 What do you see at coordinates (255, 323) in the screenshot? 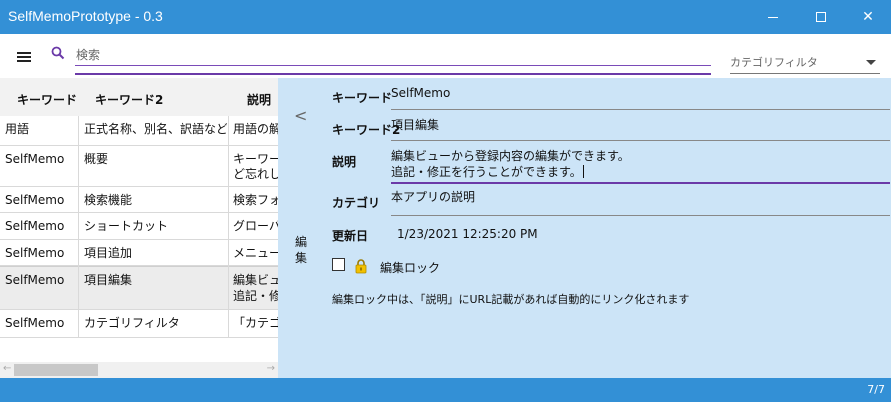
I see `cell-description: 「カテゴリ` at bounding box center [255, 323].